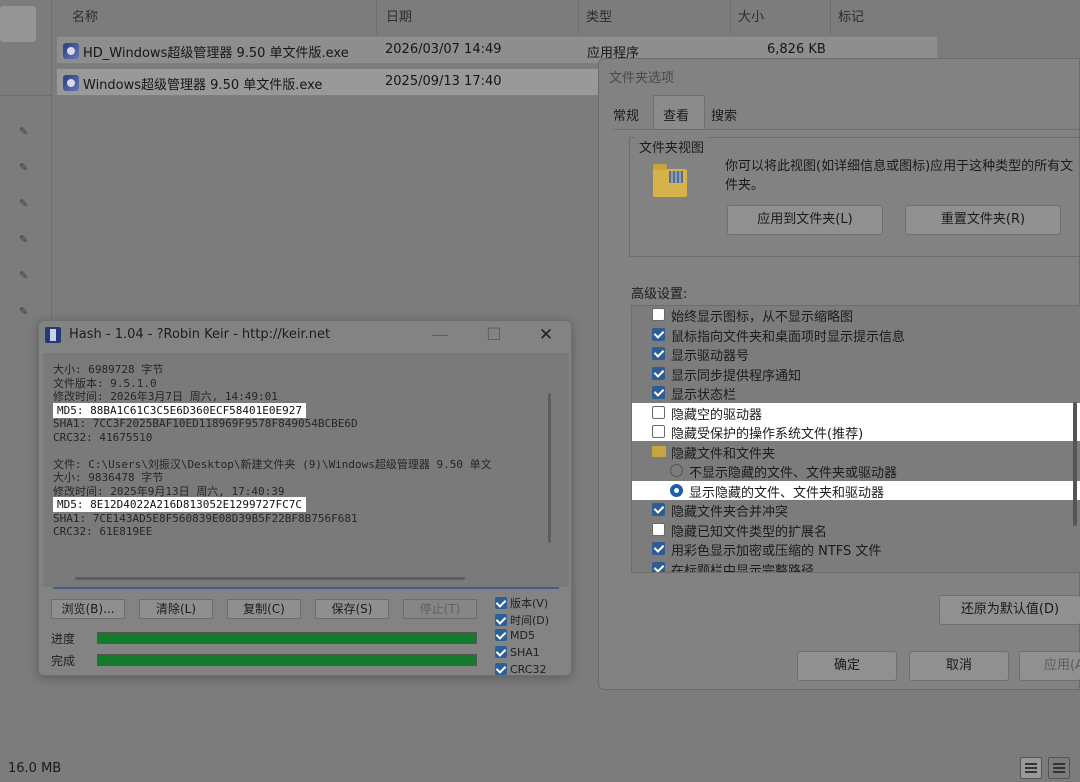 This screenshot has height=782, width=1080. I want to click on stop-button: 停止(T), so click(440, 609).